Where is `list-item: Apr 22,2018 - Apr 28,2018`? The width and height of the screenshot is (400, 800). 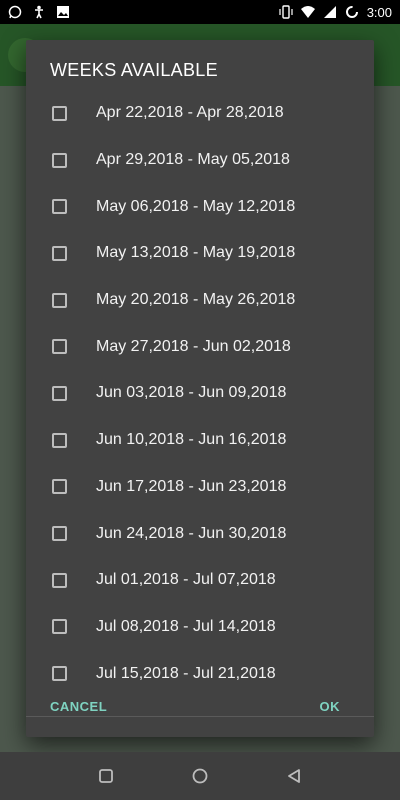 list-item: Apr 22,2018 - Apr 28,2018 is located at coordinates (200, 113).